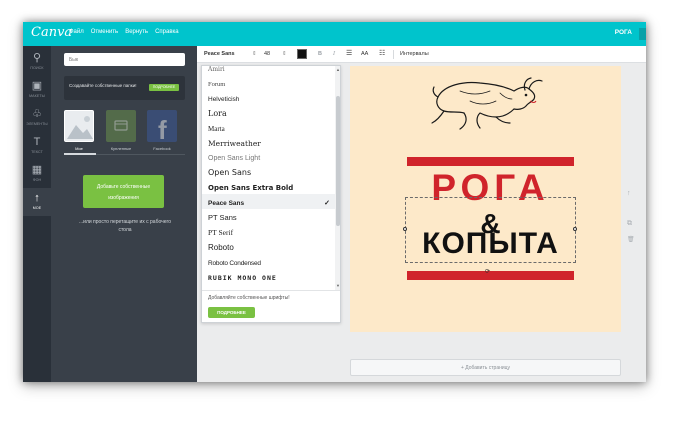  I want to click on search-input: Бык, so click(124, 59).